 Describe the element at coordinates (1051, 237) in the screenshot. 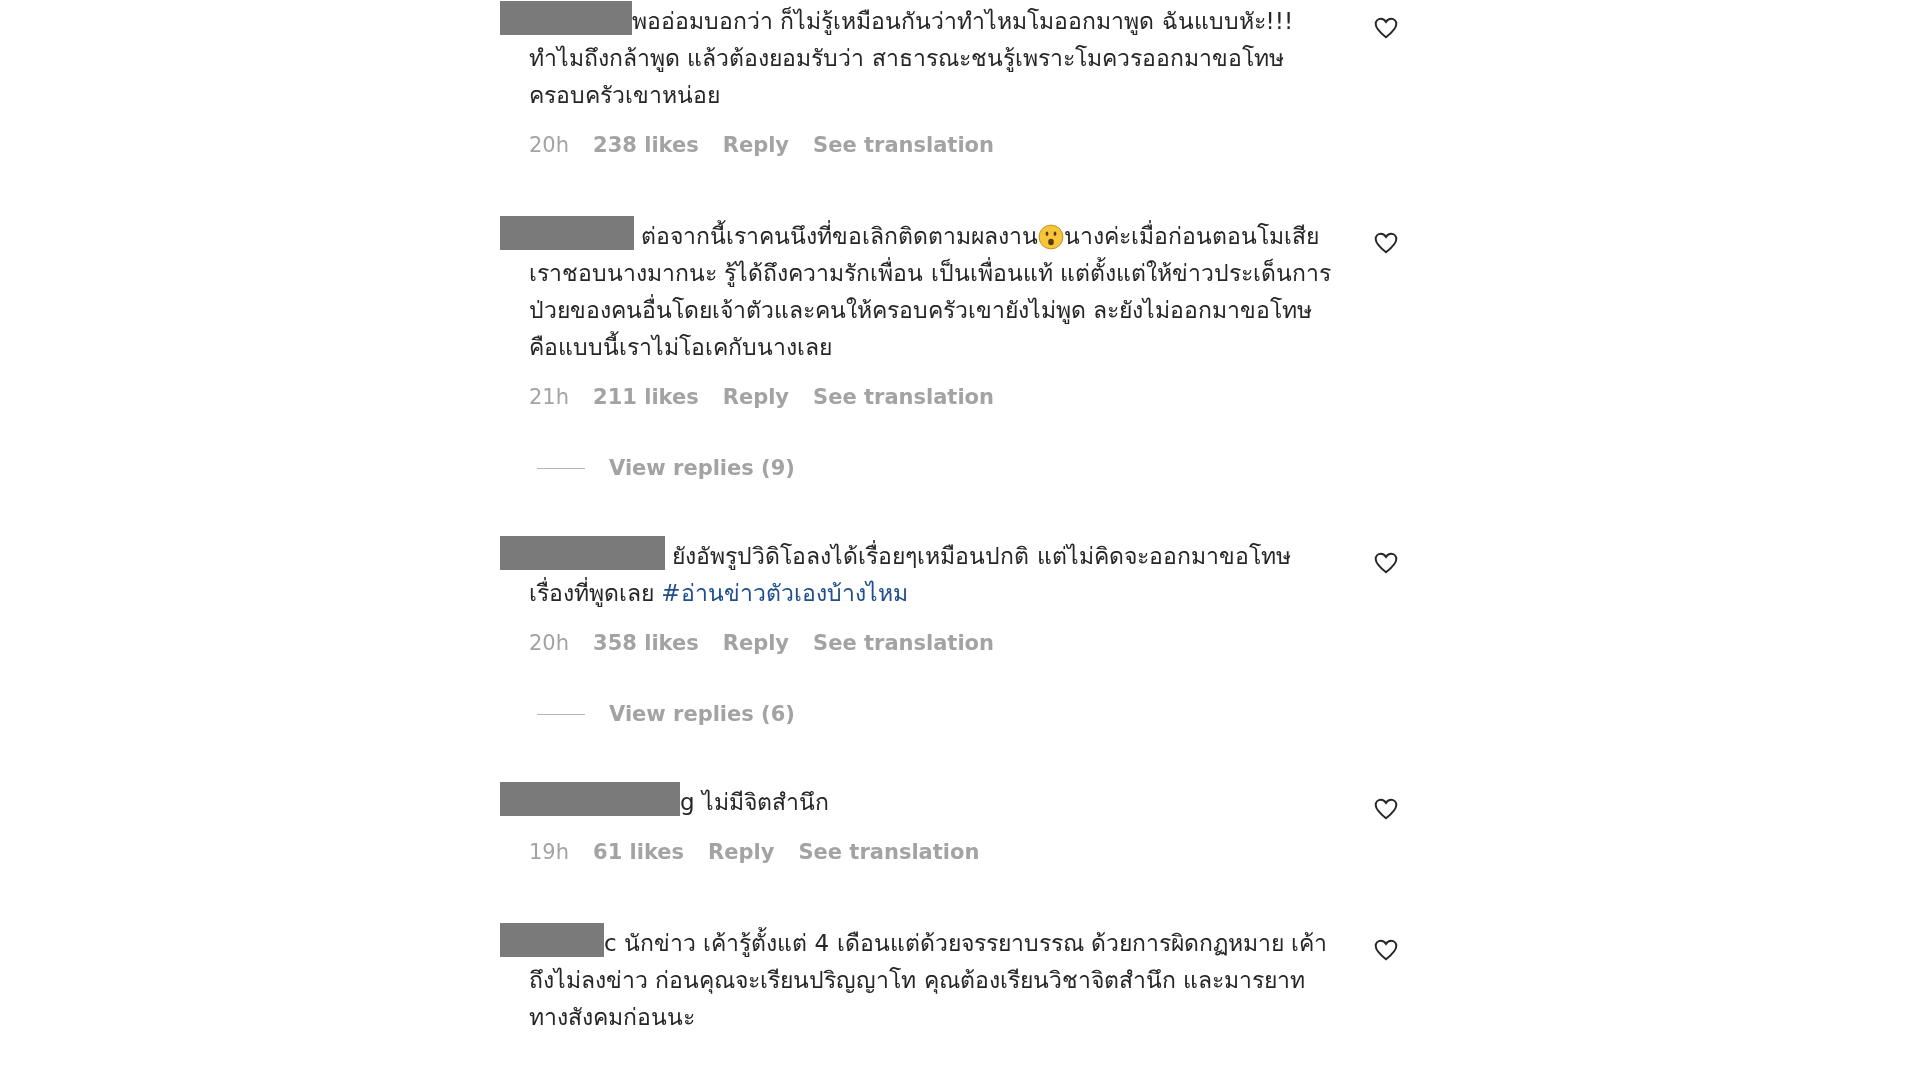

I see `surprised-face-icon` at that location.